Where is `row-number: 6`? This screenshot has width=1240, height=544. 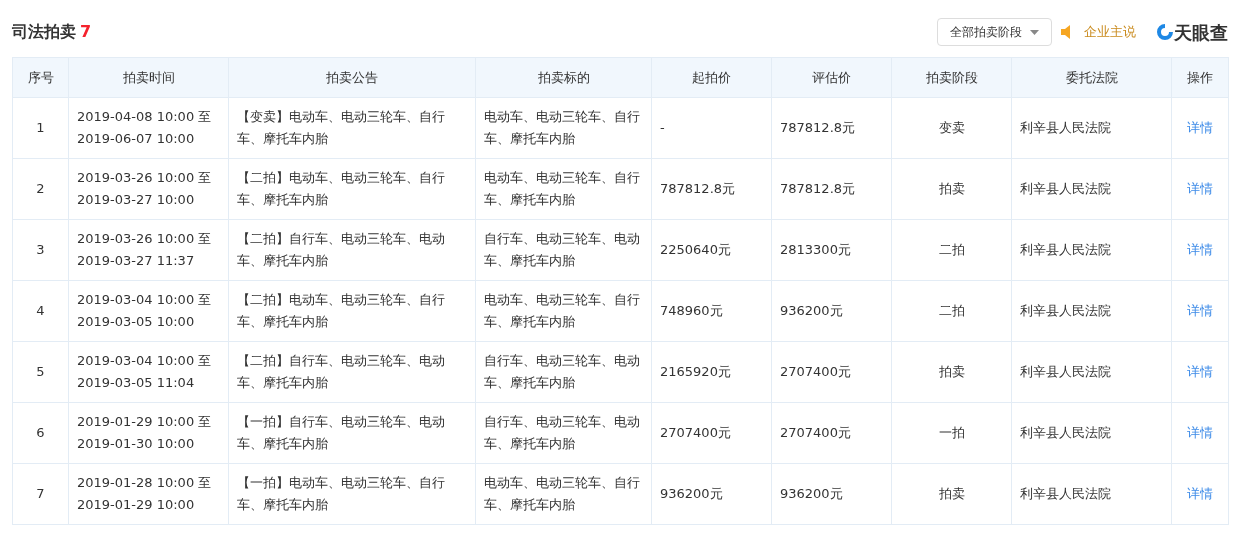 row-number: 6 is located at coordinates (40, 432).